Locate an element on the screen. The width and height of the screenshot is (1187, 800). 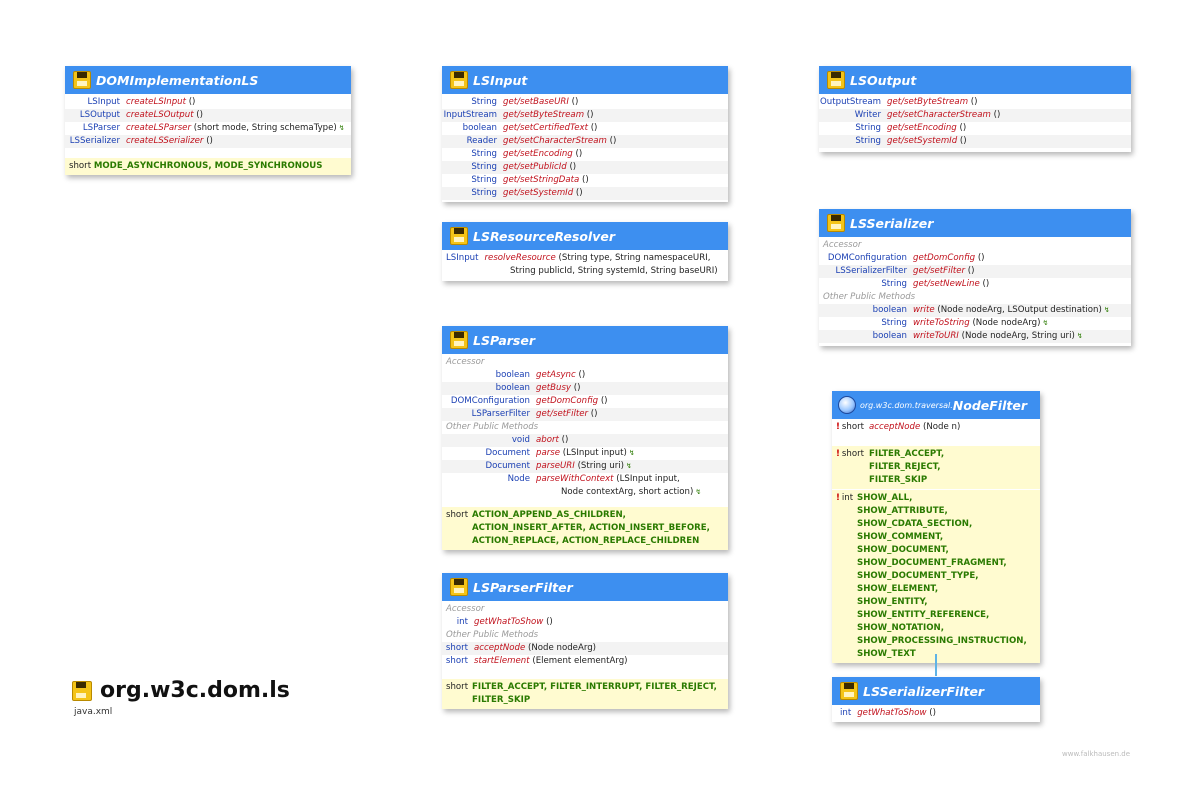
method-row: ! short acceptNode (Node n) is located at coordinates (898, 427).